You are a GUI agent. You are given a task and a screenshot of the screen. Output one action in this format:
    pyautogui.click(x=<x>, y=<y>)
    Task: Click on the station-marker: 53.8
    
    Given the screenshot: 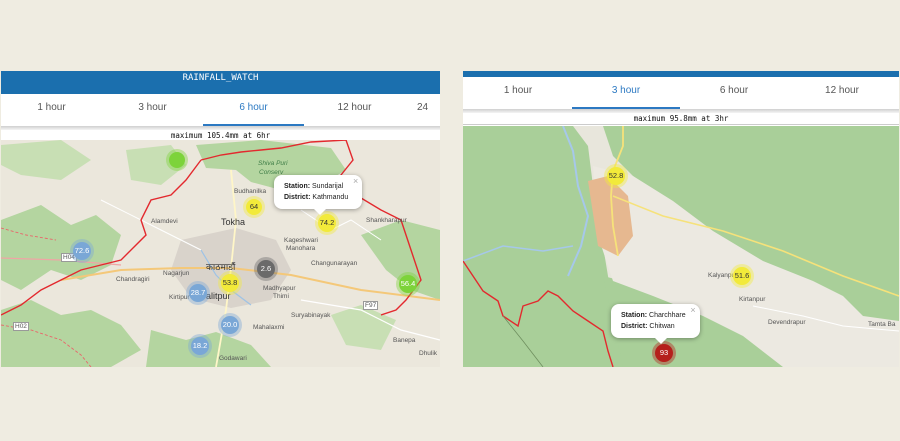 What is the action you would take?
    pyautogui.click(x=230, y=283)
    